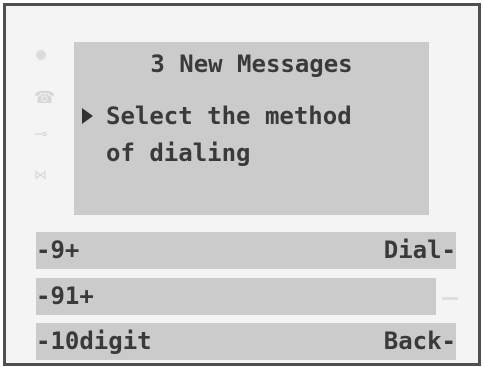  What do you see at coordinates (41, 133) in the screenshot?
I see `key-icon: ⊸` at bounding box center [41, 133].